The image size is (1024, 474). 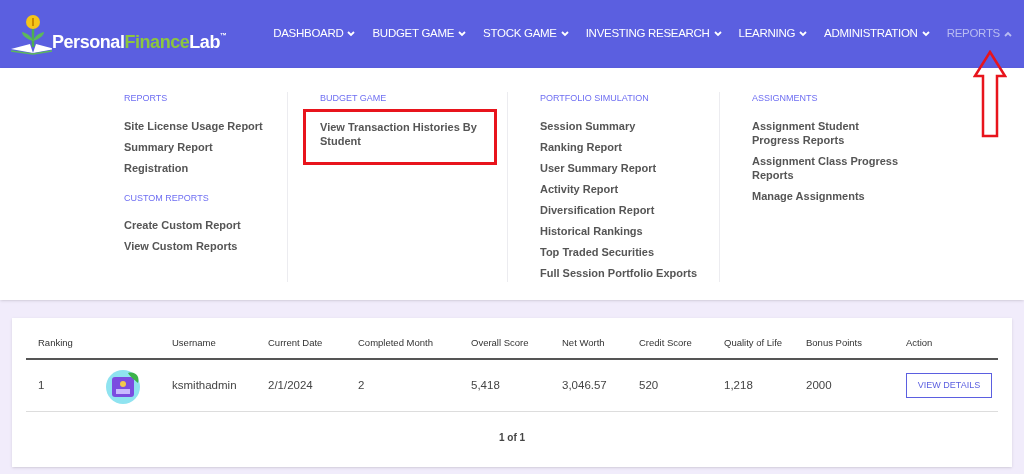 What do you see at coordinates (649, 386) in the screenshot?
I see `table-cell-text: 520` at bounding box center [649, 386].